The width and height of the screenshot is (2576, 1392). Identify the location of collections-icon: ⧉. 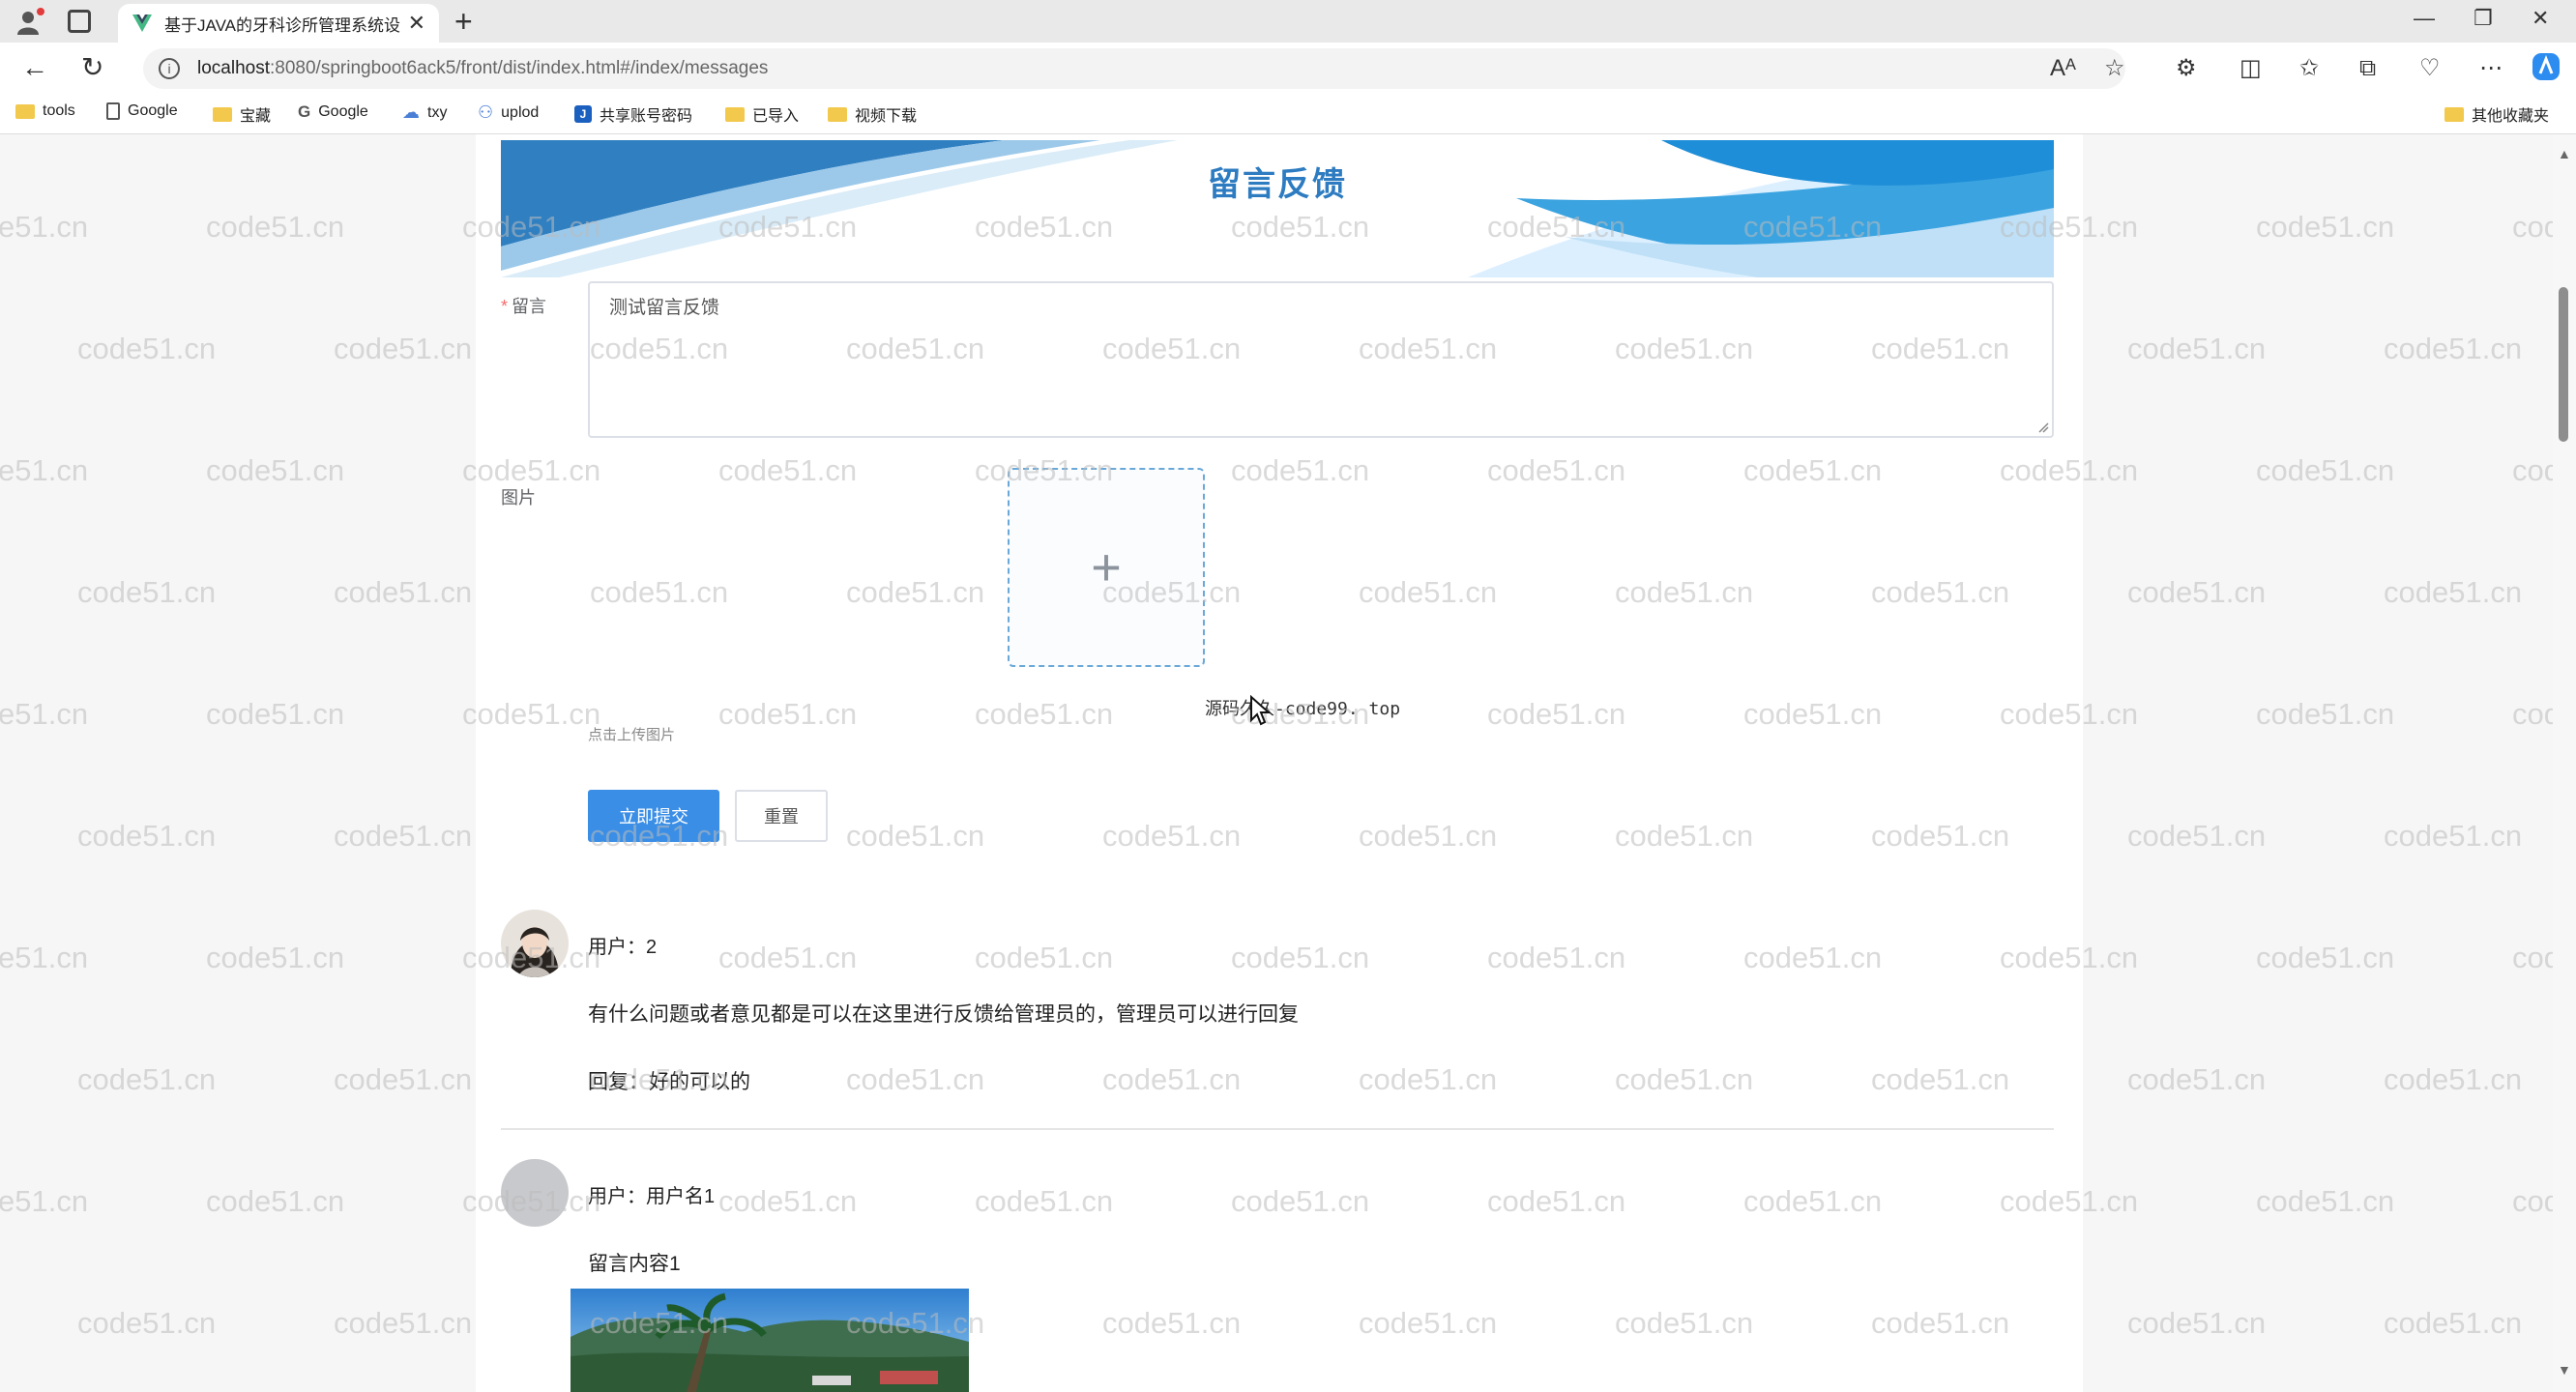
(2367, 69).